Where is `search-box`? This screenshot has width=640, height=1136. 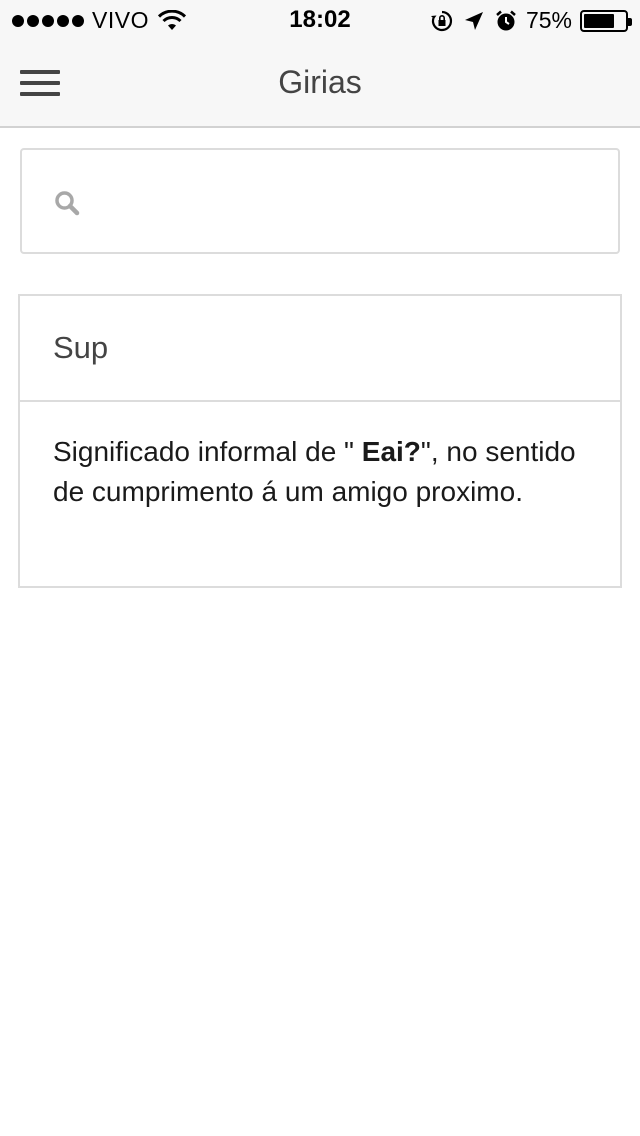
search-box is located at coordinates (320, 201).